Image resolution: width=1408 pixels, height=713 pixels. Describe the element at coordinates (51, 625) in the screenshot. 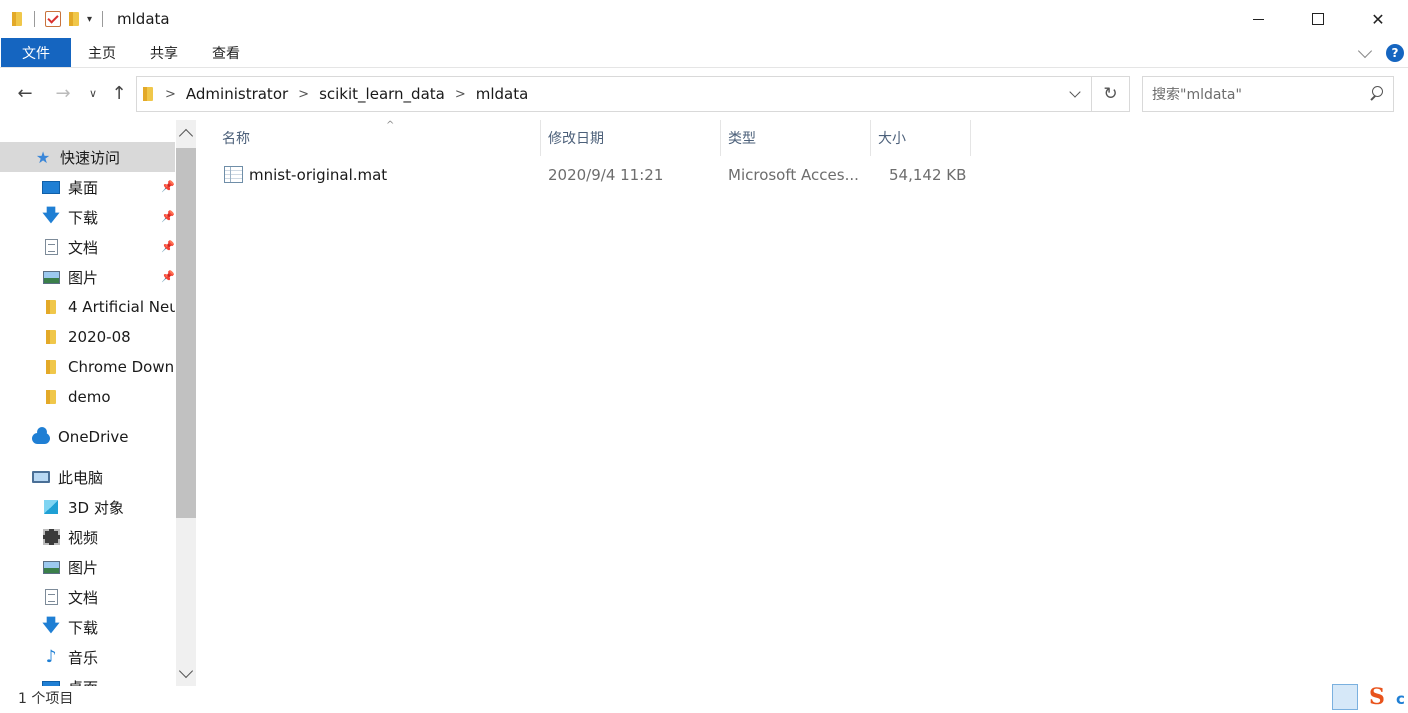

I see `download-icon: 🡇` at that location.